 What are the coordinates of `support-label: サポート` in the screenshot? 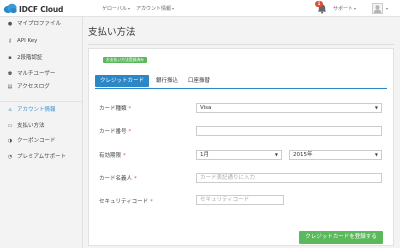 It's located at (343, 9).